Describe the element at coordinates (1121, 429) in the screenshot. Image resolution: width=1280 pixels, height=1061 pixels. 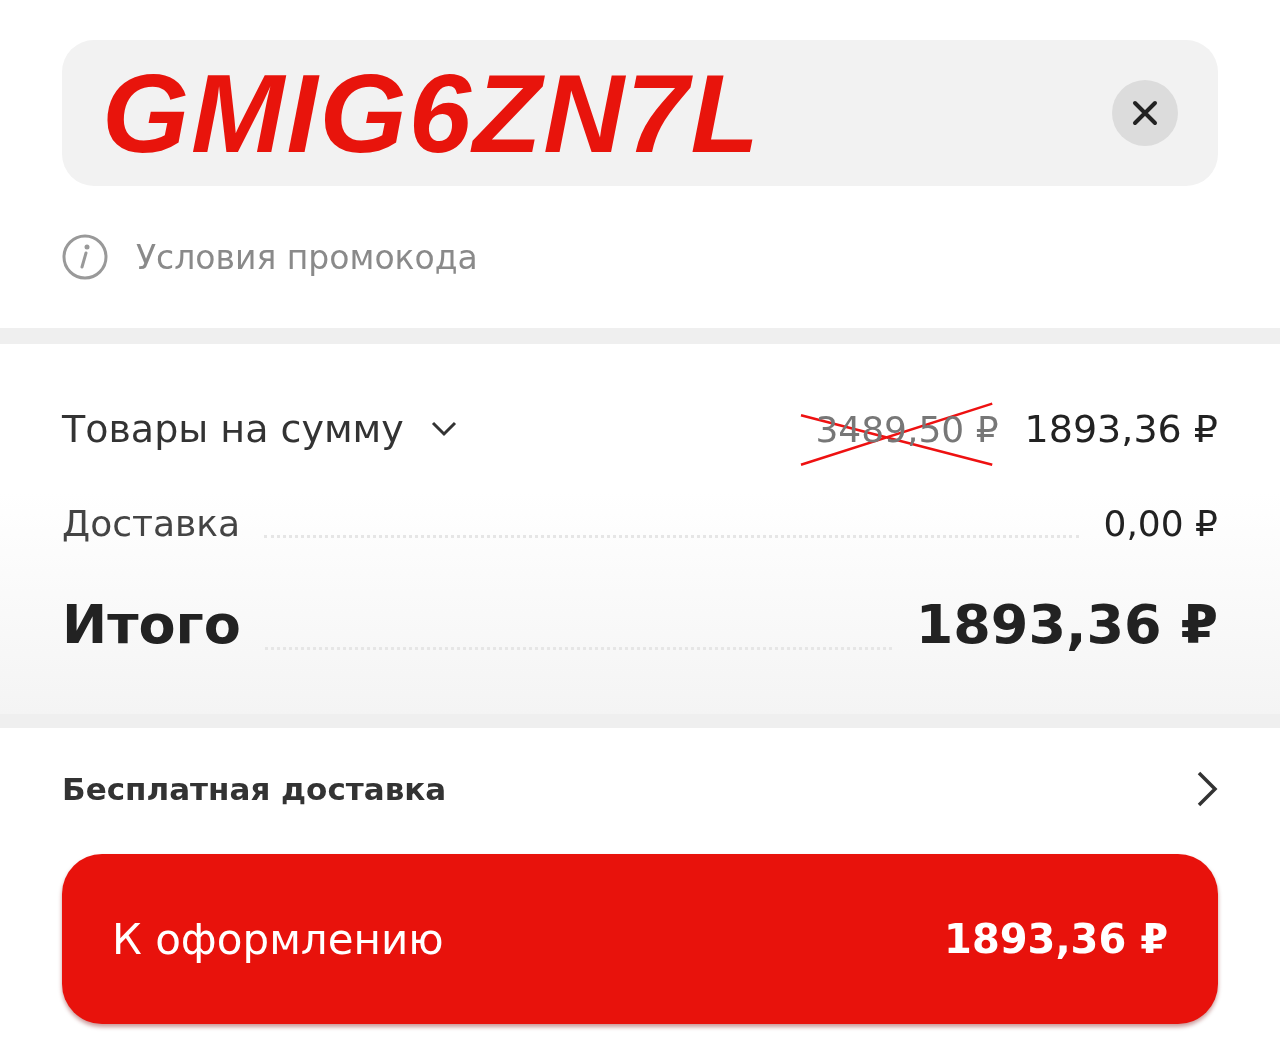
I see `items-price: 1893,36 ₽` at that location.